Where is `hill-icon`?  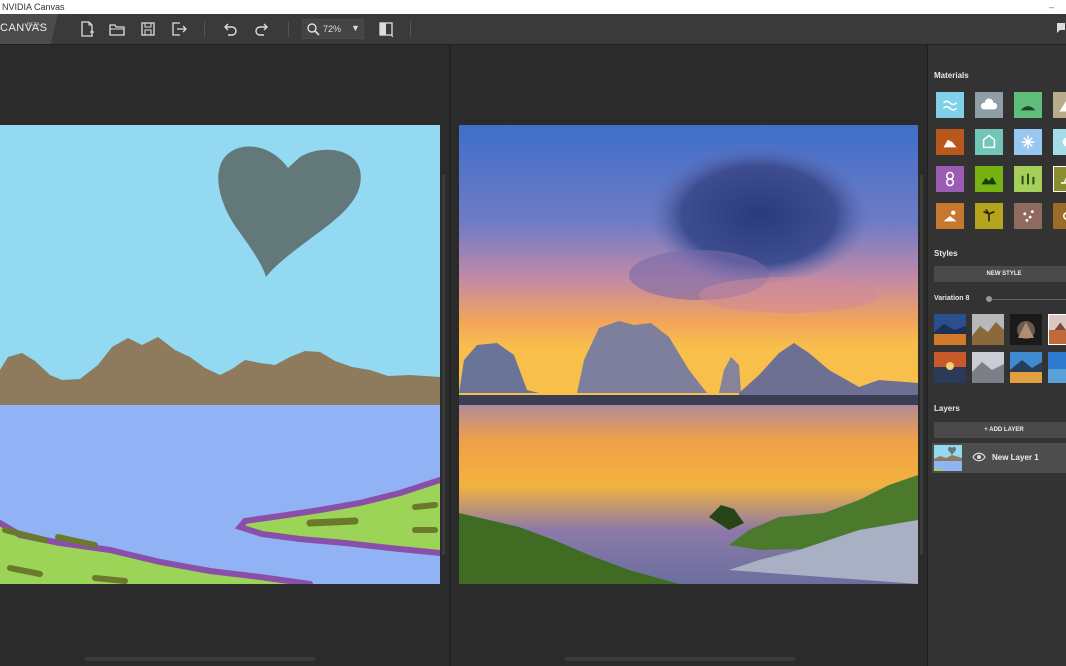
hill-icon is located at coordinates (1028, 108).